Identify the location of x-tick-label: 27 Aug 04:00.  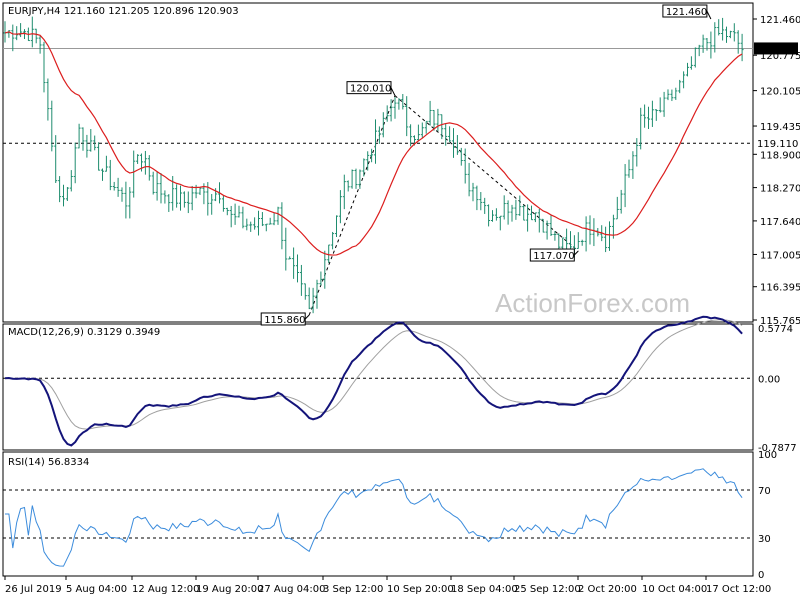
(291, 589).